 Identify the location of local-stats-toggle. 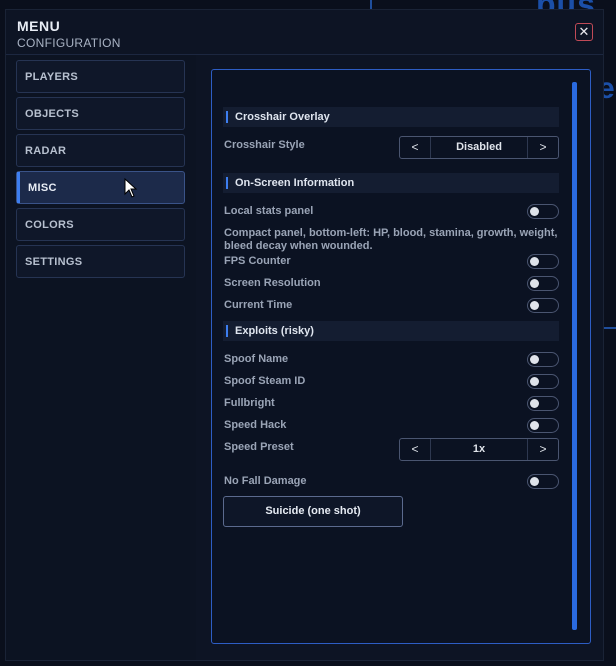
(543, 211).